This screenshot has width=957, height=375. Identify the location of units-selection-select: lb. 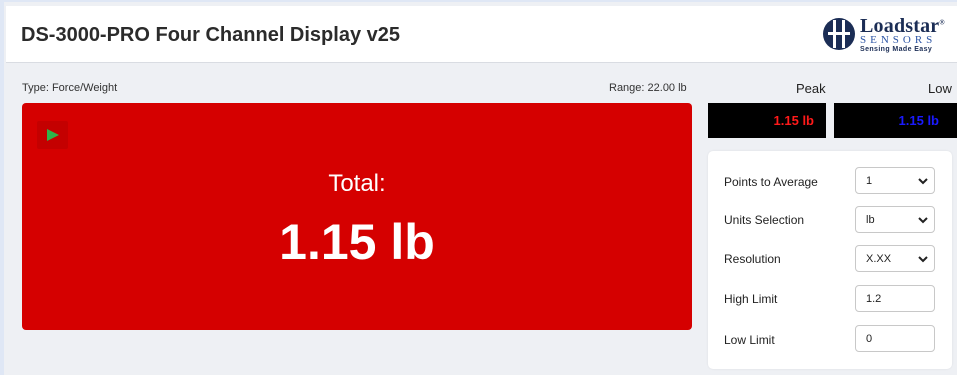
(895, 219).